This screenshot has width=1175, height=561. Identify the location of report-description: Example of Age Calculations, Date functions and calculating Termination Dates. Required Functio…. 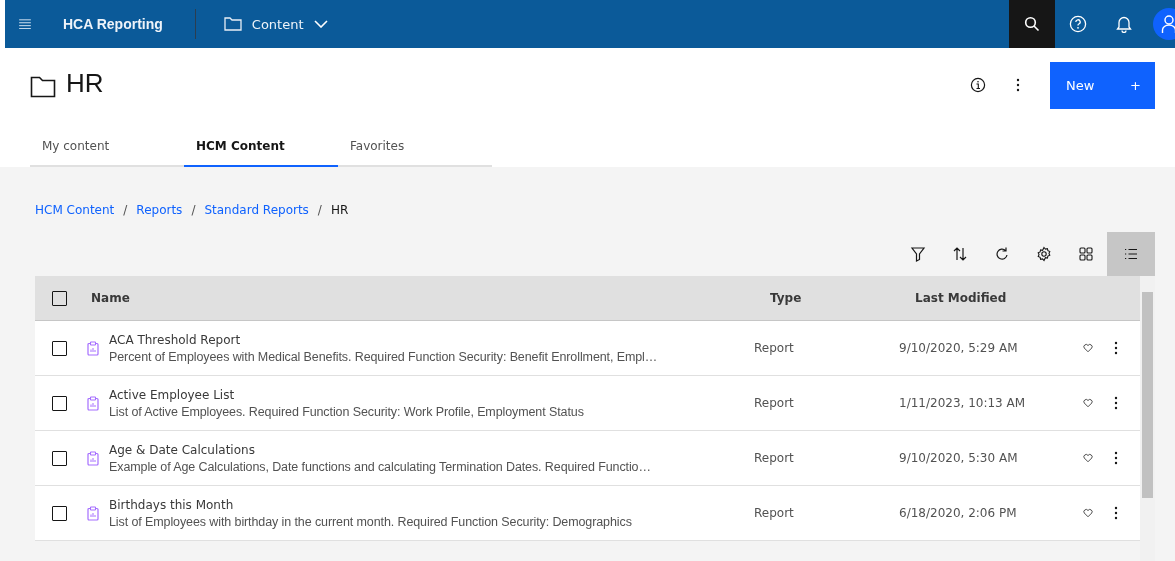
(380, 466).